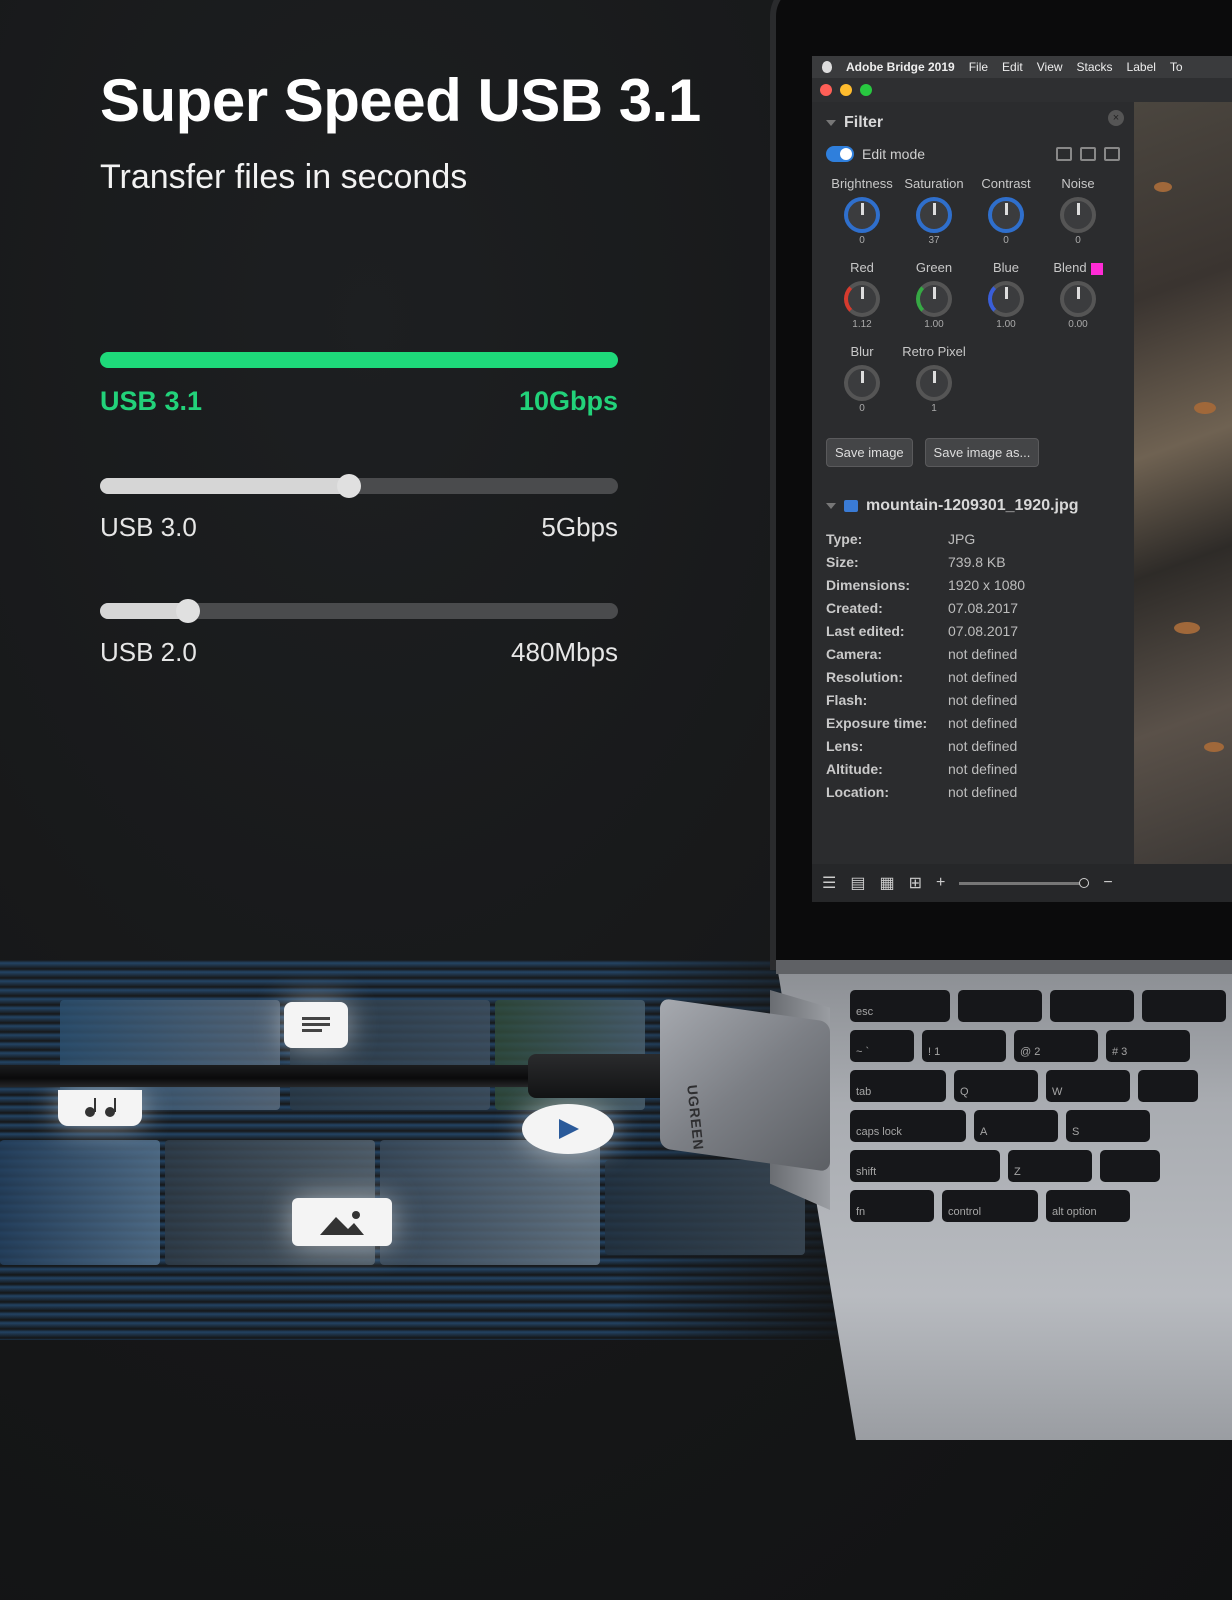 The height and width of the screenshot is (1600, 1232). I want to click on knob-label: Green, so click(934, 267).